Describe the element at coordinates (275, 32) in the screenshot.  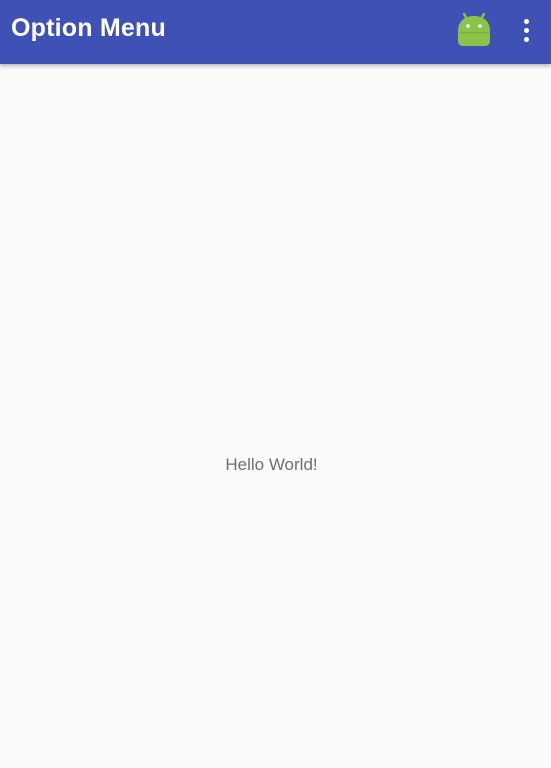
I see `app-bar: Option Menu` at that location.